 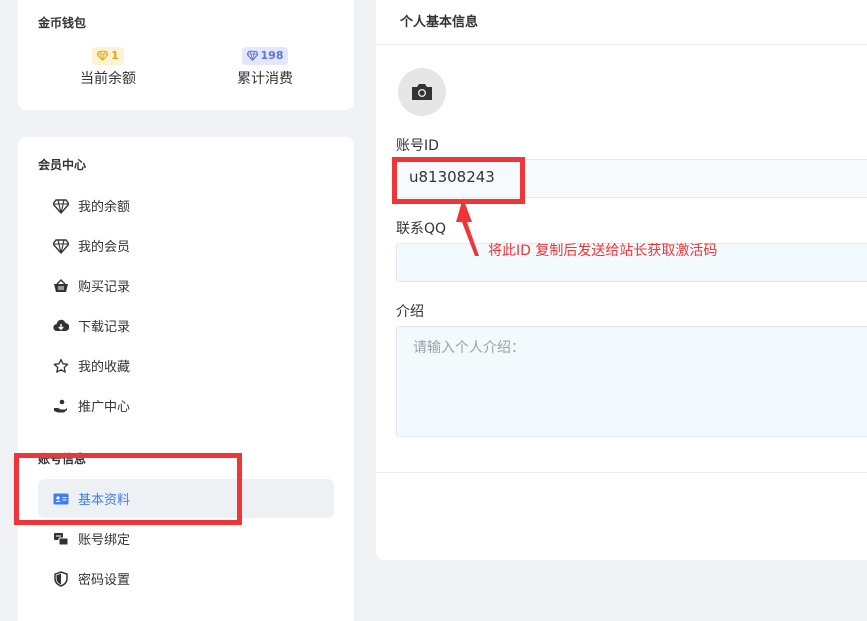 What do you see at coordinates (272, 55) in the screenshot?
I see `spent-value: 198` at bounding box center [272, 55].